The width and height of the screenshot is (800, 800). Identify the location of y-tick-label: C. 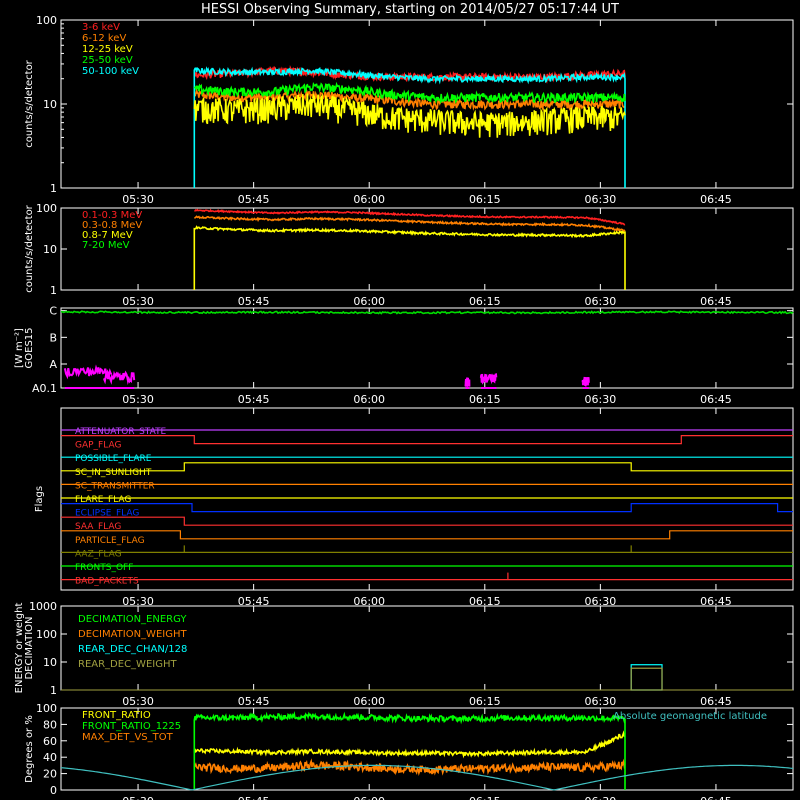
(53, 311).